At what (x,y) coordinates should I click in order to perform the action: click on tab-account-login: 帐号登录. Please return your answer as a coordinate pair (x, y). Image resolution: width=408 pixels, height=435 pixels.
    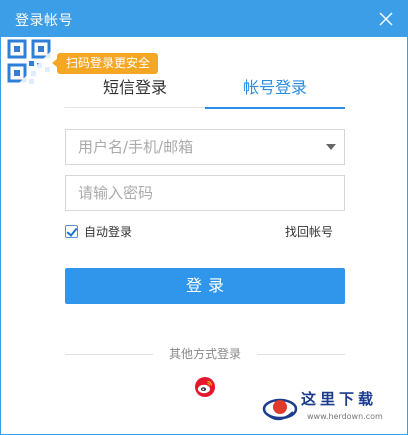
    Looking at the image, I should click on (275, 91).